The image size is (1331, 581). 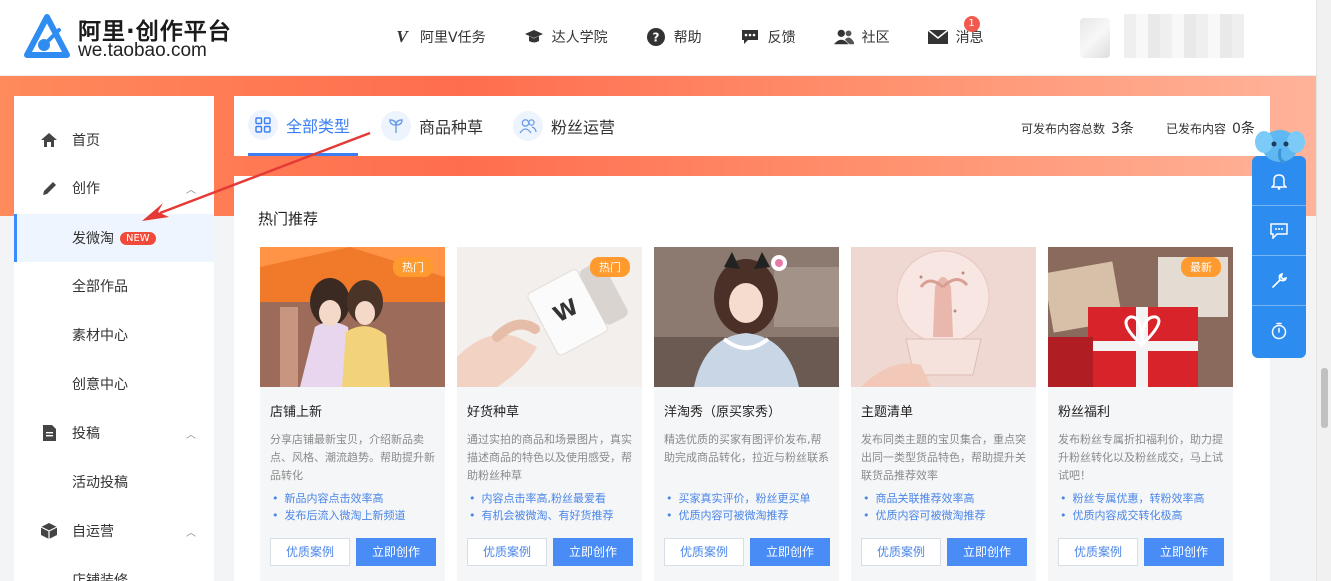 I want to click on tab-label: 商品种草, so click(x=451, y=127).